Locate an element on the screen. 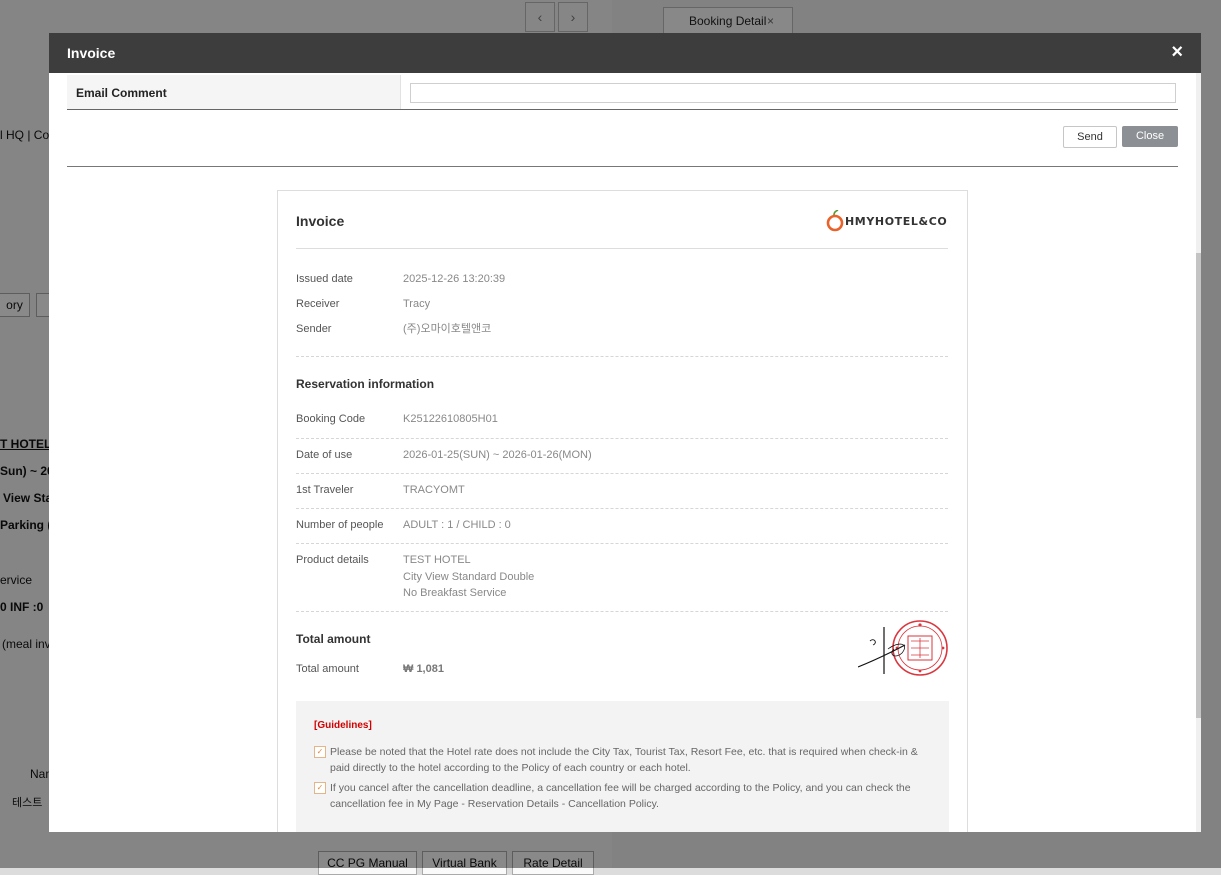 The height and width of the screenshot is (875, 1221). product-details-label: Product details is located at coordinates (332, 560).